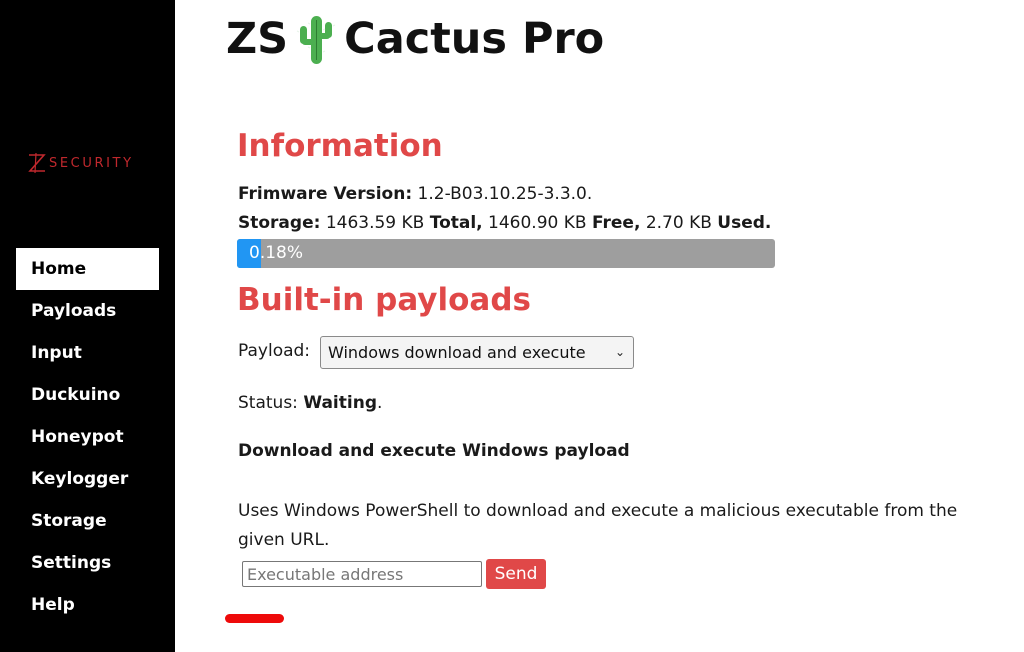 Image resolution: width=1024 pixels, height=652 pixels. What do you see at coordinates (678, 223) in the screenshot?
I see `storage-used-value: 2.70 KB` at bounding box center [678, 223].